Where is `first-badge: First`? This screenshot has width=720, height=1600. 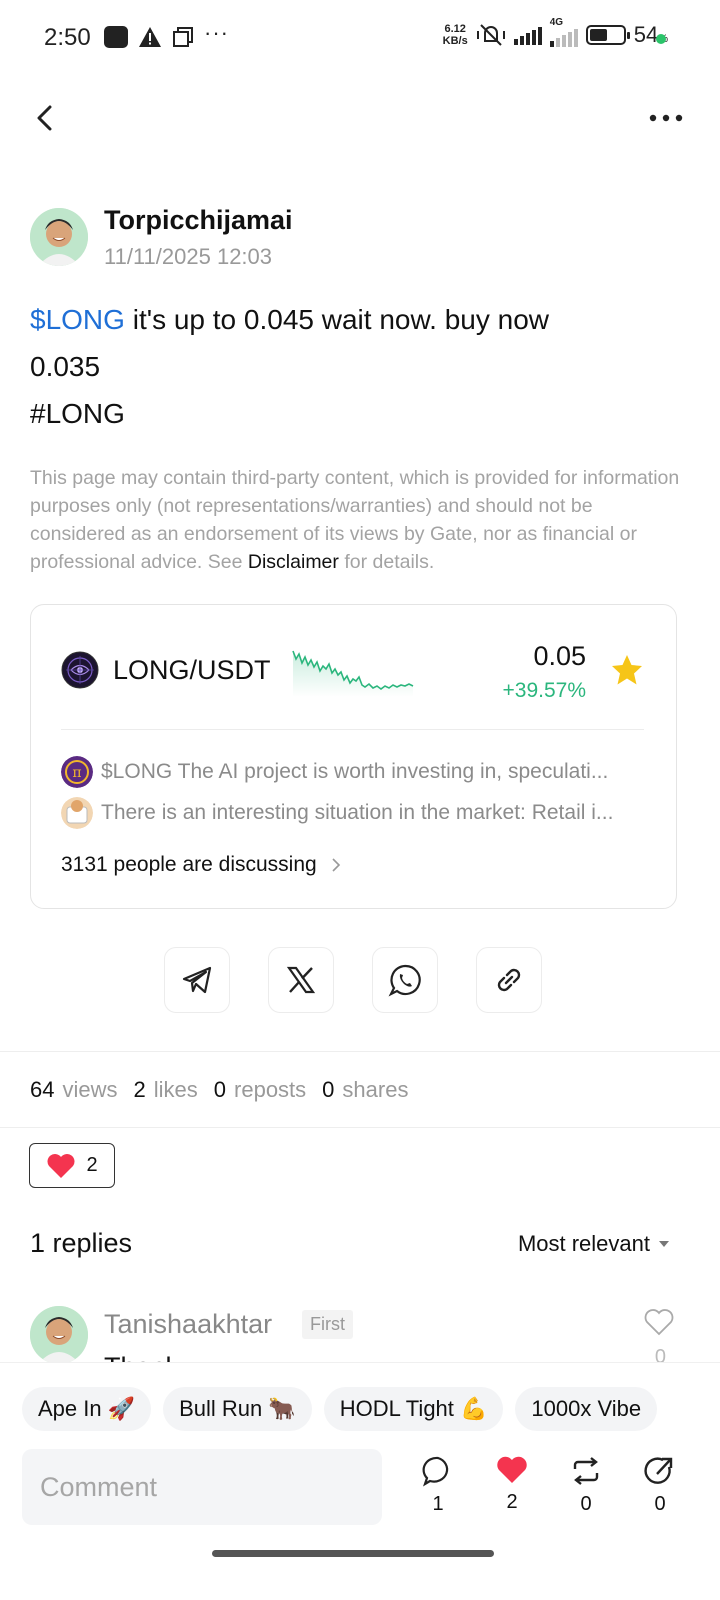 first-badge: First is located at coordinates (327, 1324).